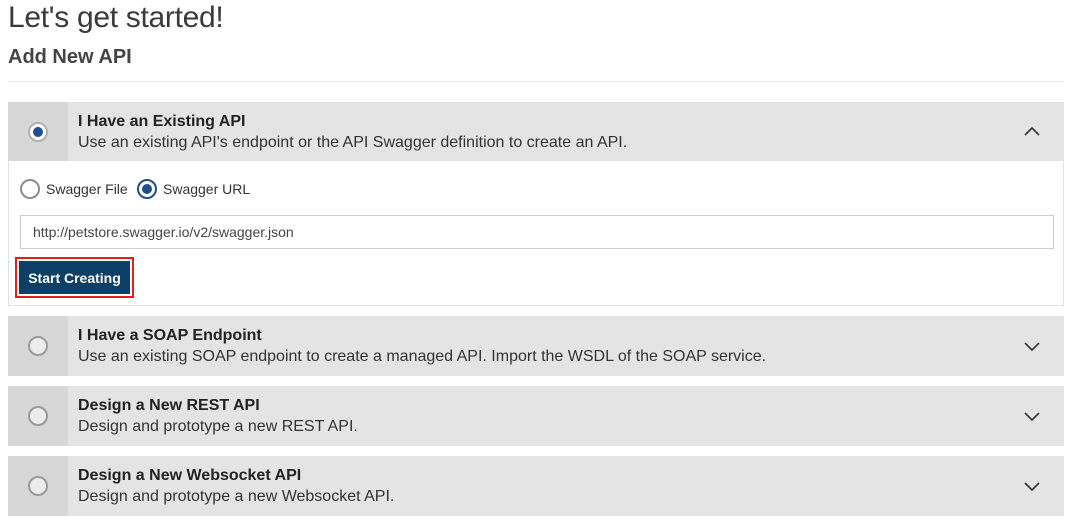 The height and width of the screenshot is (524, 1070). I want to click on option-description: Design and prototype a new REST API., so click(218, 426).